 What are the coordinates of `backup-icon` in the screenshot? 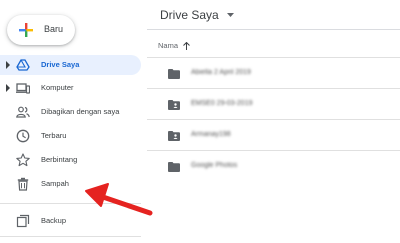 It's located at (23, 221).